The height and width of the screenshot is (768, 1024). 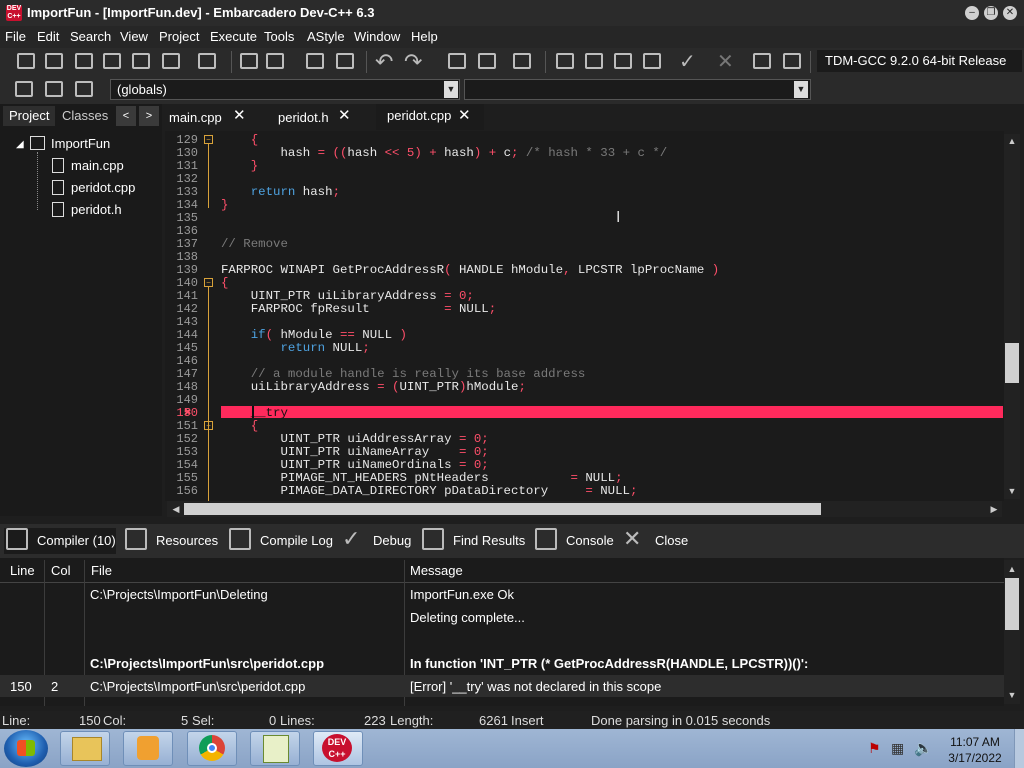 I want to click on nav-next-button: >, so click(x=149, y=116).